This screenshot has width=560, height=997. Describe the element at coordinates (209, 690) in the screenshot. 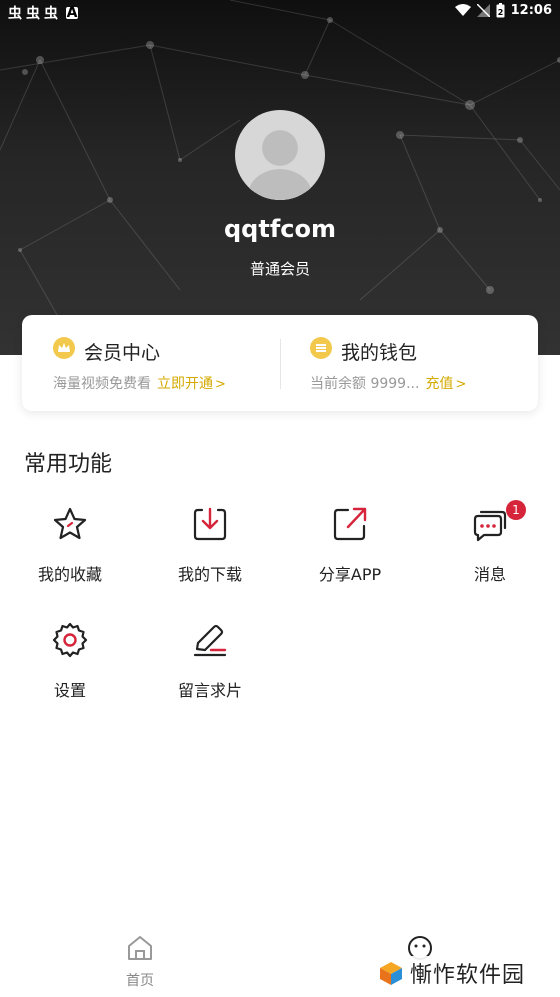

I see `feature-label: 留言求片` at that location.